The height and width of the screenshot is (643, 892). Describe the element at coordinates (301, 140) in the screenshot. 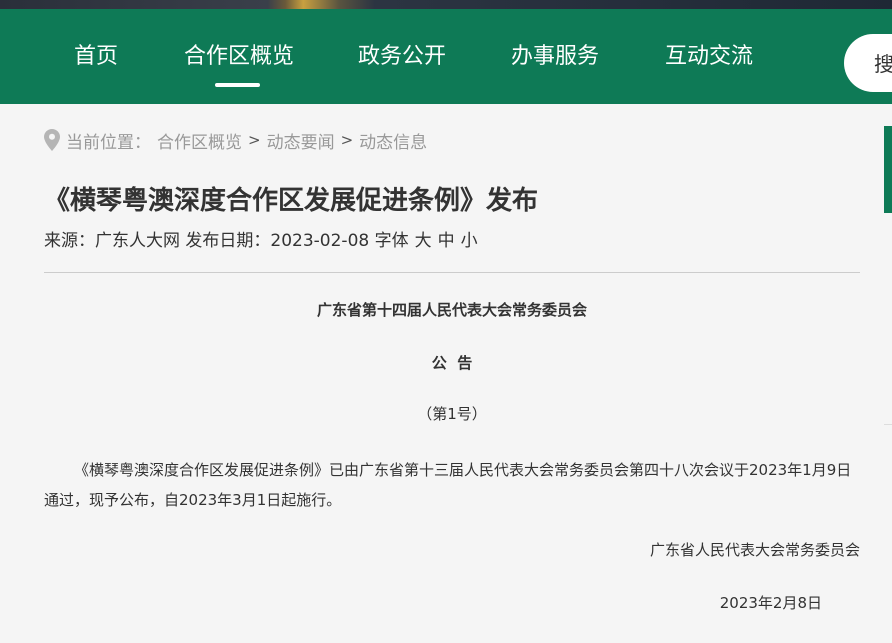

I see `breadcrumb-item-news: 动态要闻` at that location.